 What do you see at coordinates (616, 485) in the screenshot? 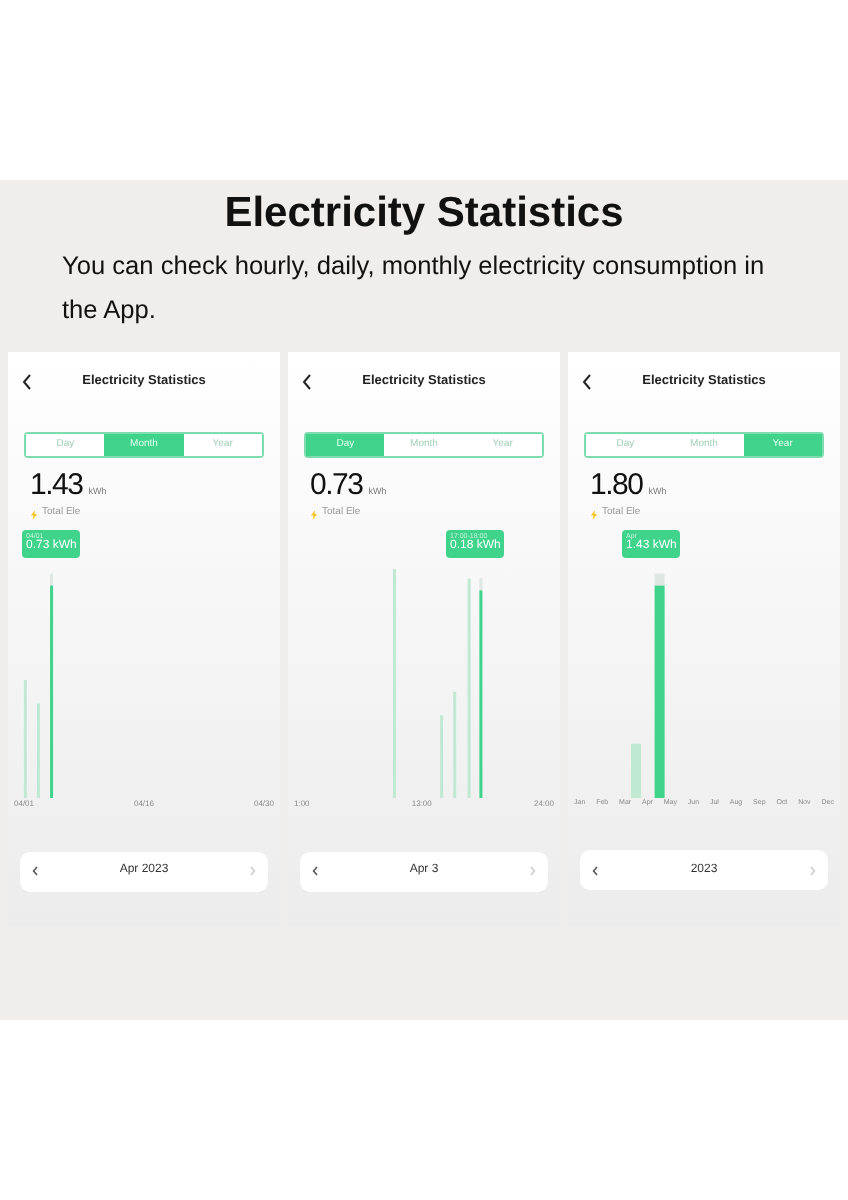
I see `total-value: 1.80` at bounding box center [616, 485].